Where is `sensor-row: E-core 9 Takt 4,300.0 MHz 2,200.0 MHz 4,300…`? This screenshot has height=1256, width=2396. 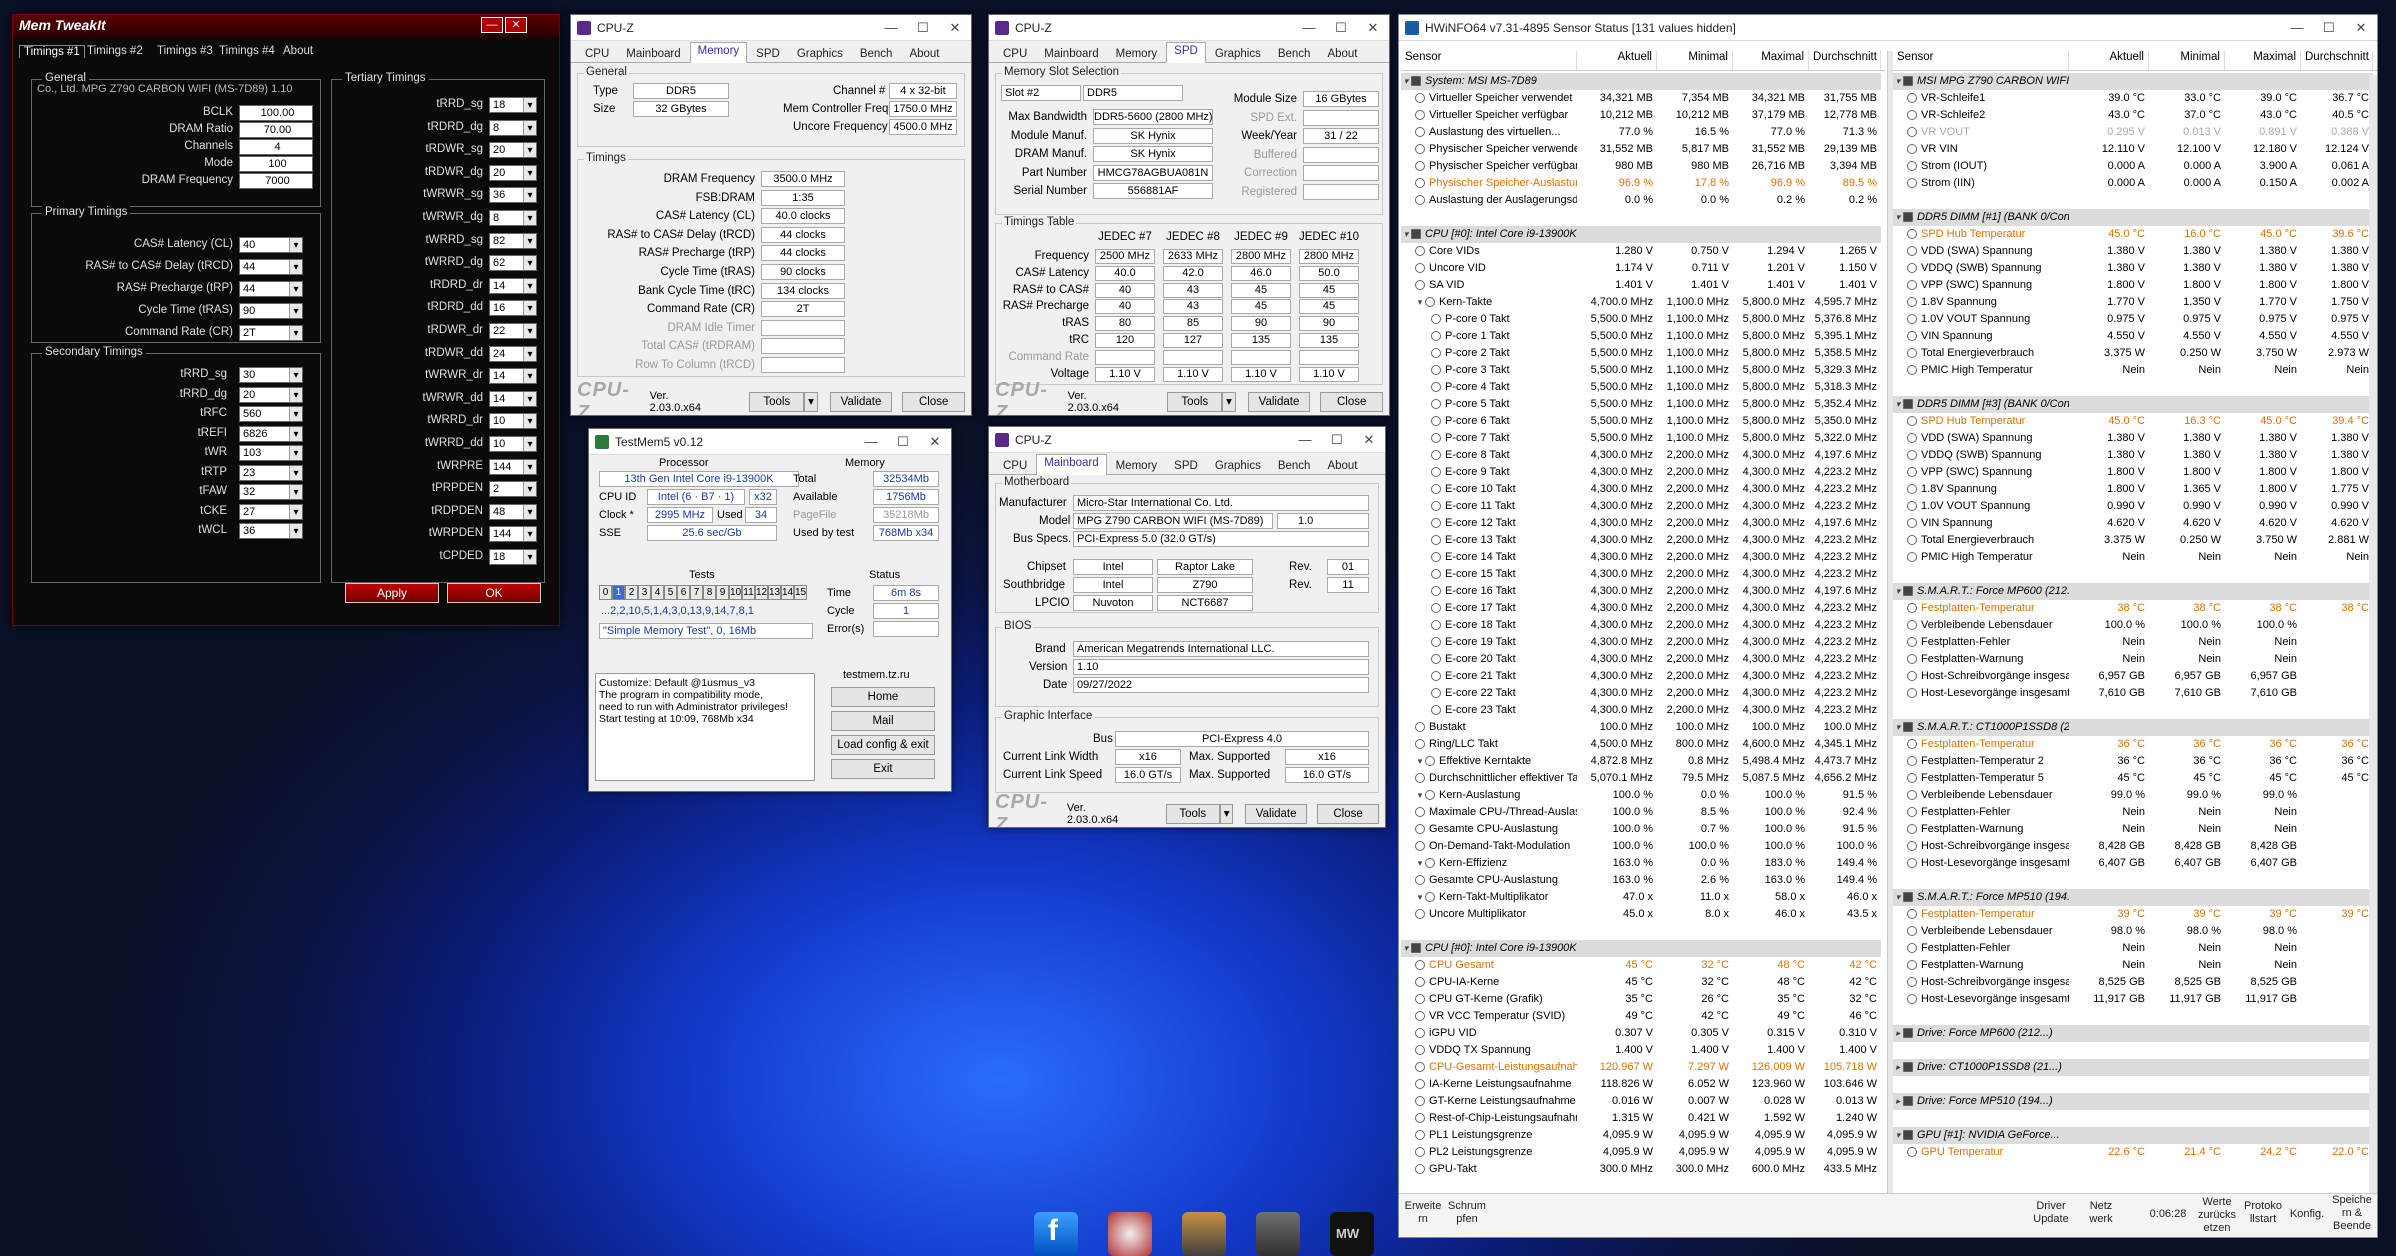
sensor-row: E-core 9 Takt 4,300.0 MHz 2,200.0 MHz 4,300… is located at coordinates (1641, 472).